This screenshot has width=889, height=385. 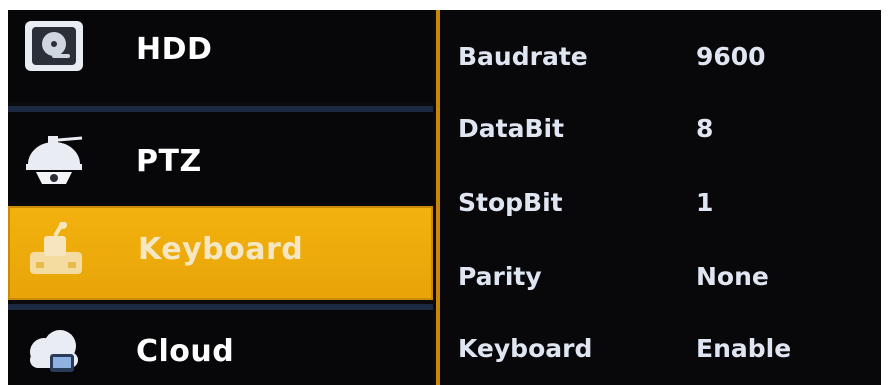 What do you see at coordinates (660, 59) in the screenshot?
I see `setting-row-baudrate: Baudrate 9600` at bounding box center [660, 59].